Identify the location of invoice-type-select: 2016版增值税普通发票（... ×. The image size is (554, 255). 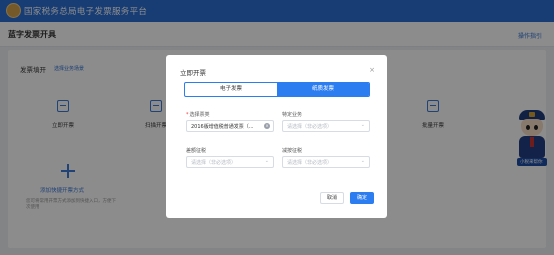
(230, 126).